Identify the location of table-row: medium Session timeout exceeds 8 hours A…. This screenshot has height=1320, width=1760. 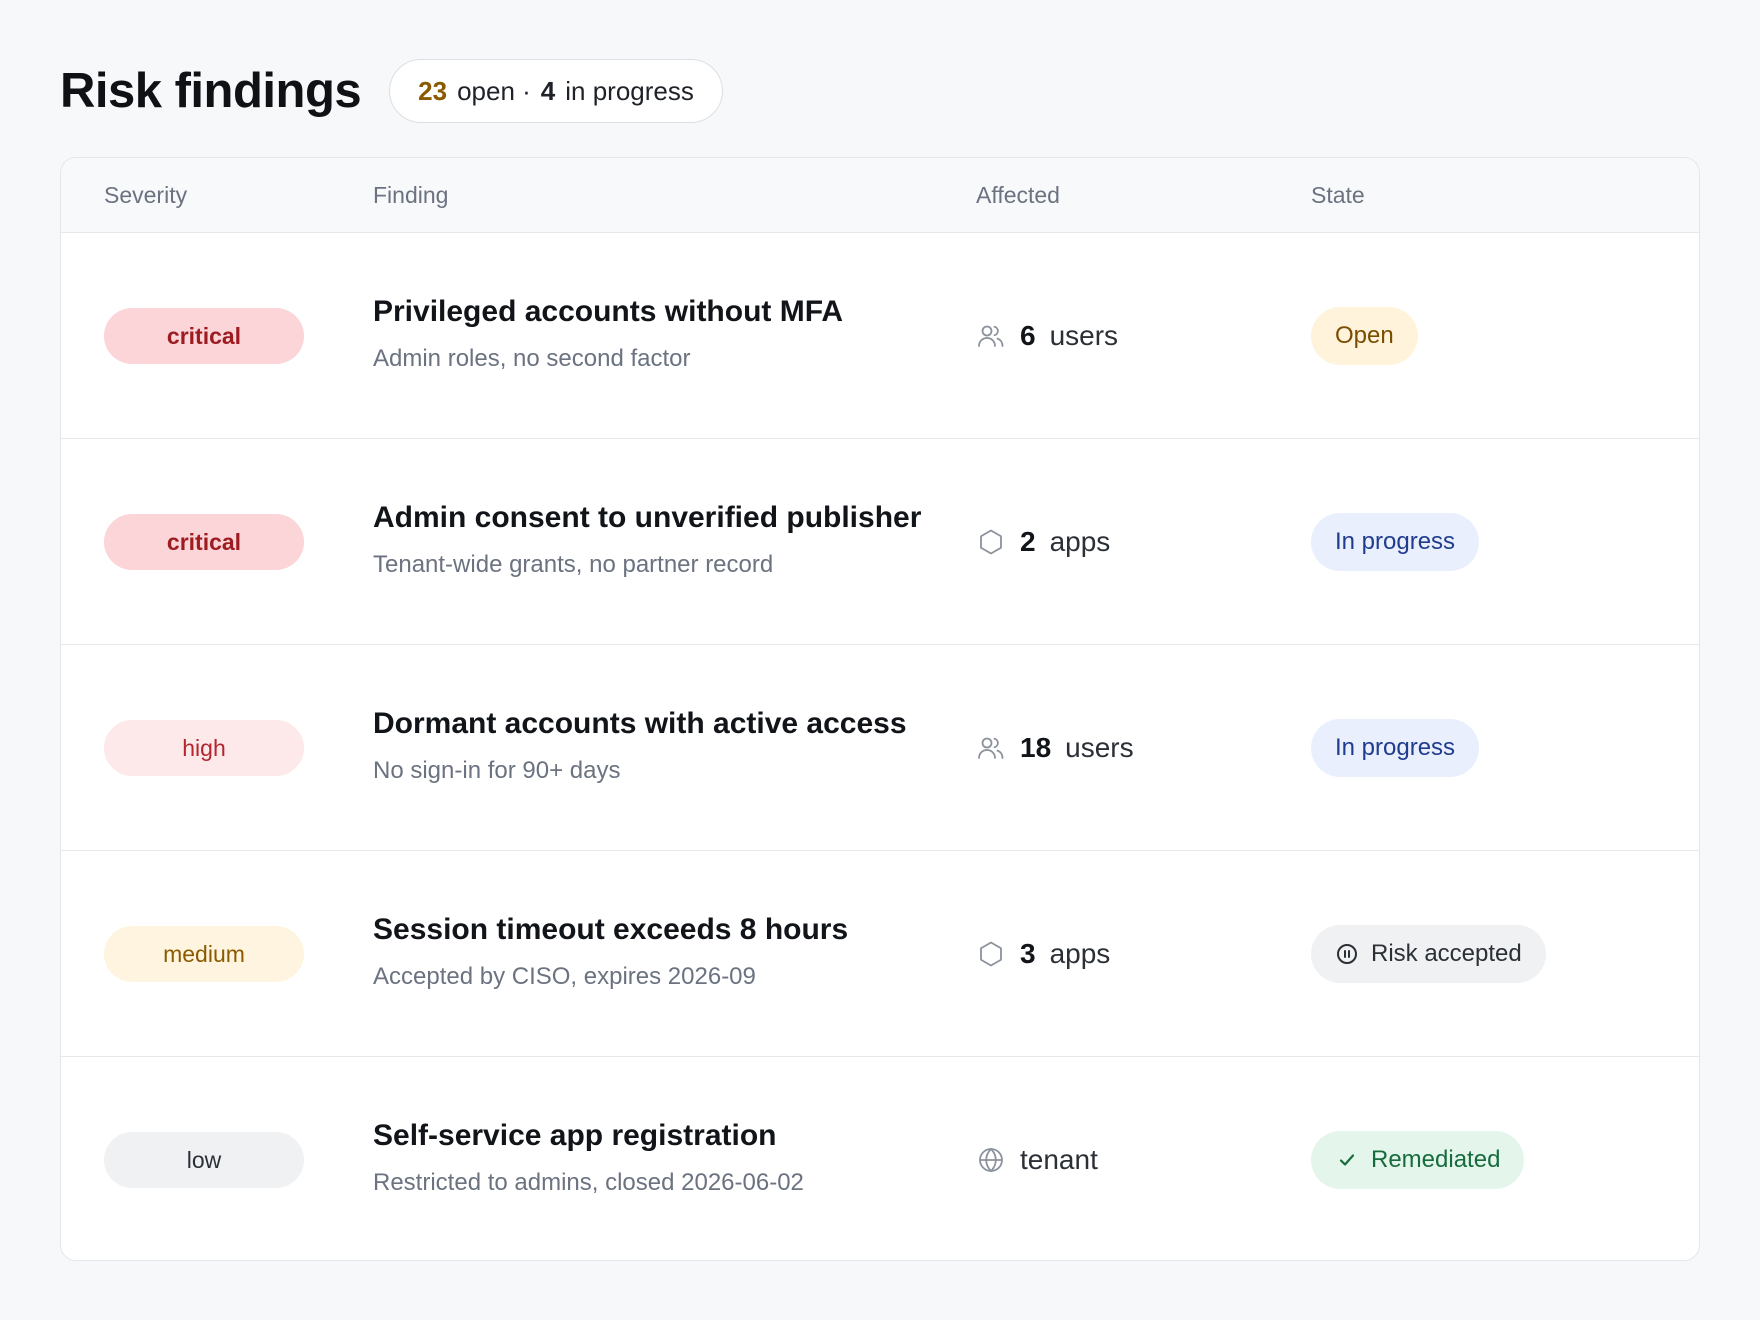
(880, 954).